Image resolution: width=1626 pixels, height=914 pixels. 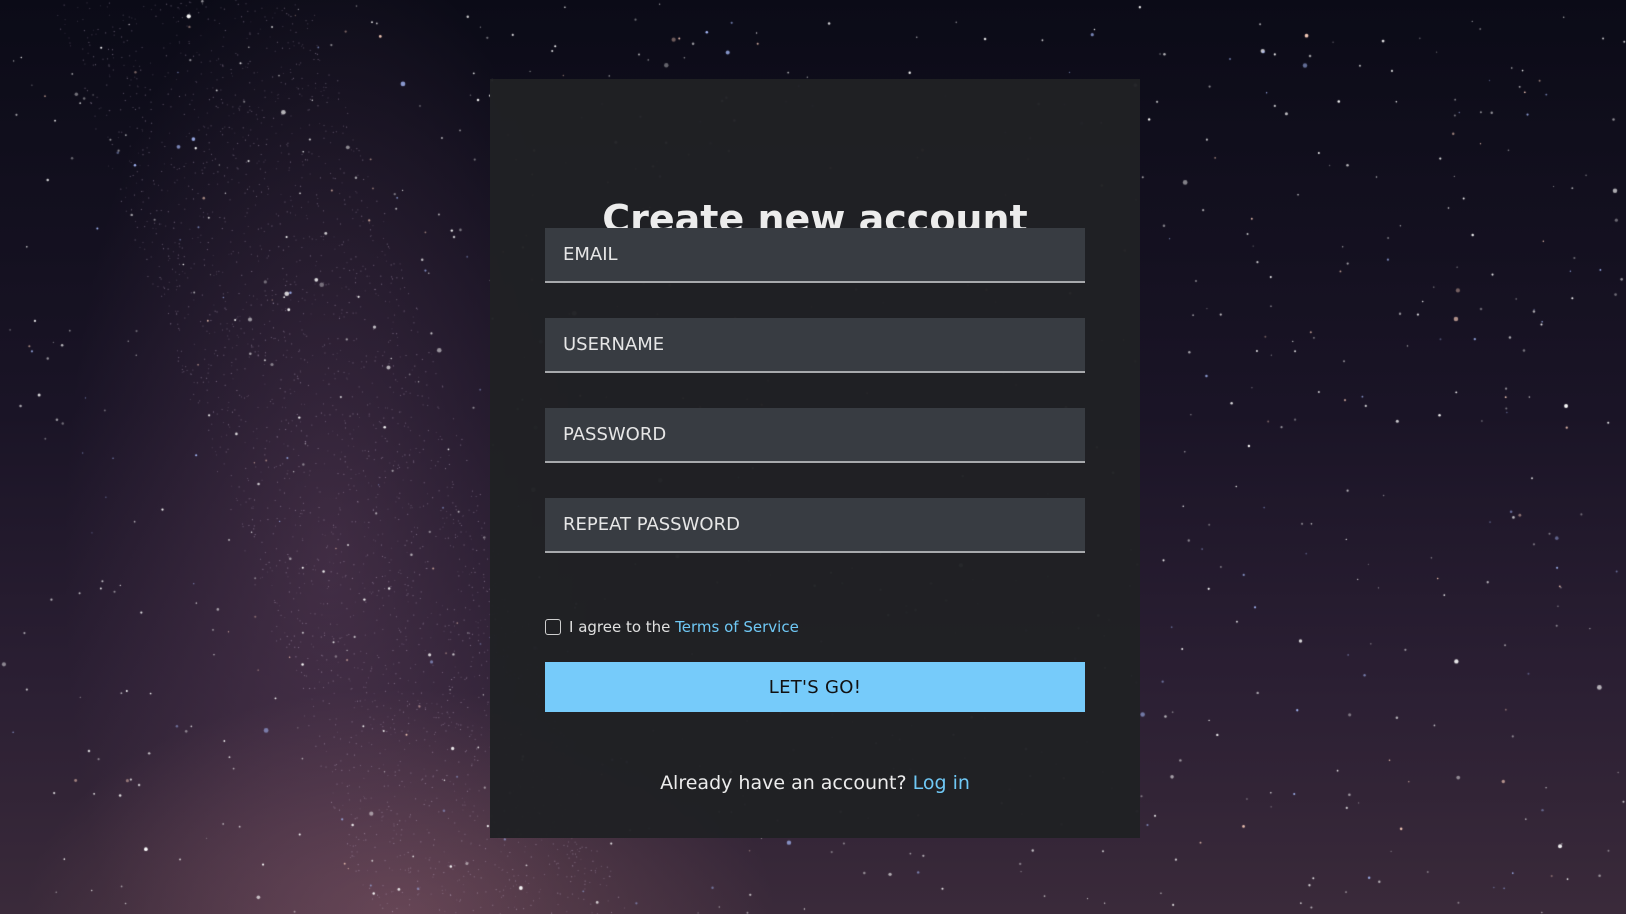 What do you see at coordinates (815, 435) in the screenshot?
I see `password-field` at bounding box center [815, 435].